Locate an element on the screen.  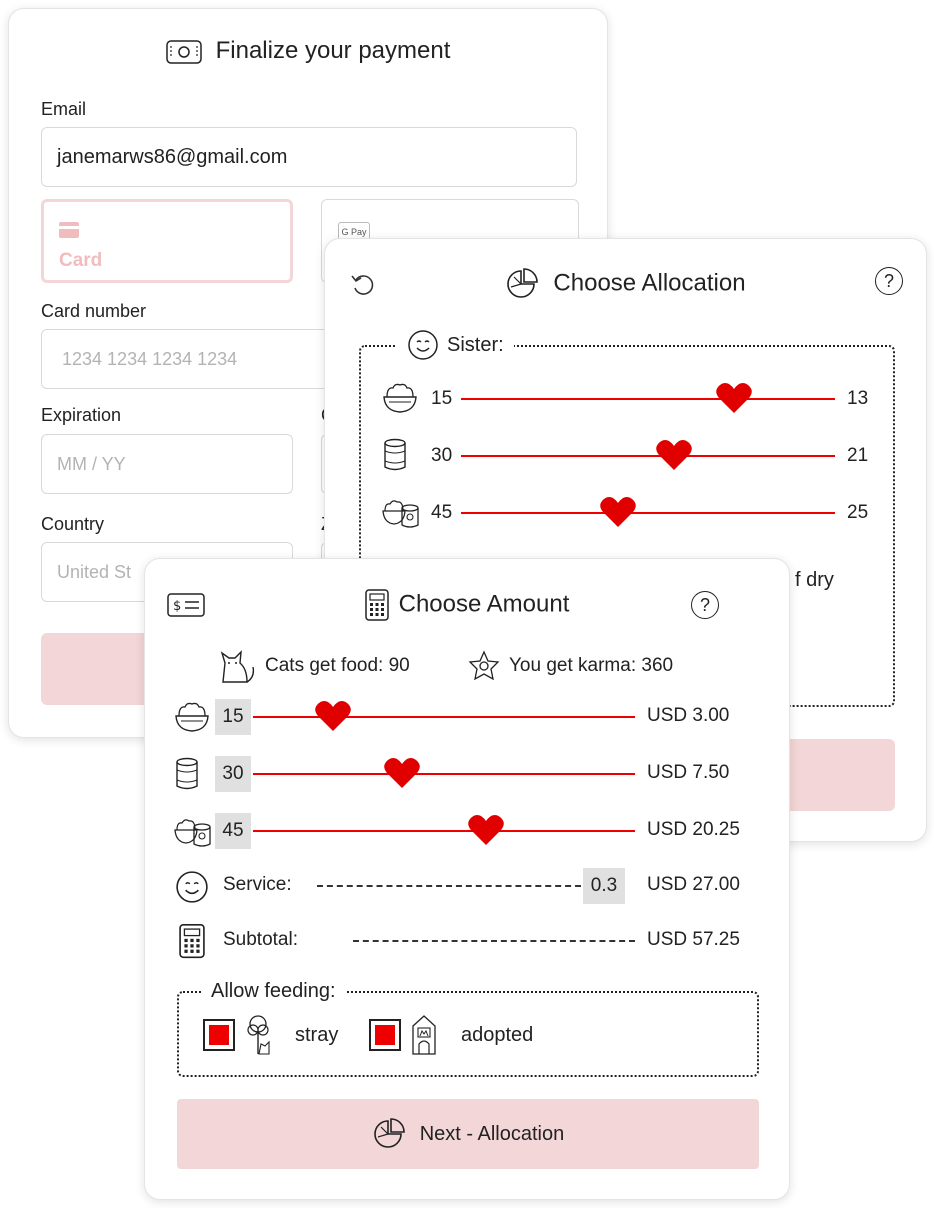
service-label: Service: is located at coordinates (257, 884).